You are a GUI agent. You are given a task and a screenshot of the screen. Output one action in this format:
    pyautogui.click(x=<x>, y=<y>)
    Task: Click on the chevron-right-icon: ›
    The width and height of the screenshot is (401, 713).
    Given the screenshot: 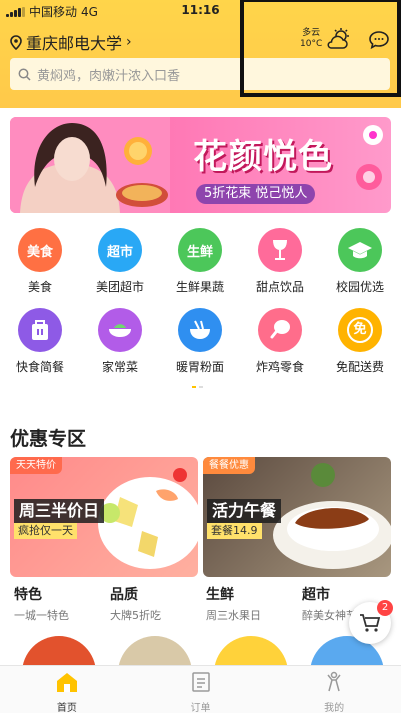 What is the action you would take?
    pyautogui.click(x=129, y=42)
    